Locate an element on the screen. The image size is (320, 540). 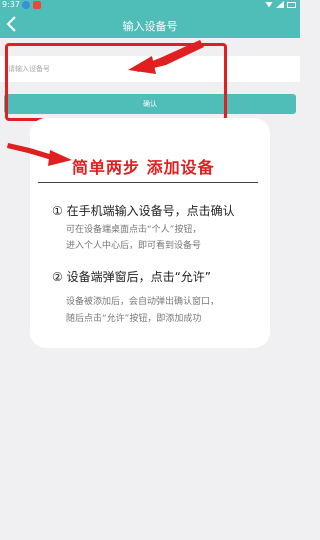
page-title: 输入设备号 is located at coordinates (150, 26).